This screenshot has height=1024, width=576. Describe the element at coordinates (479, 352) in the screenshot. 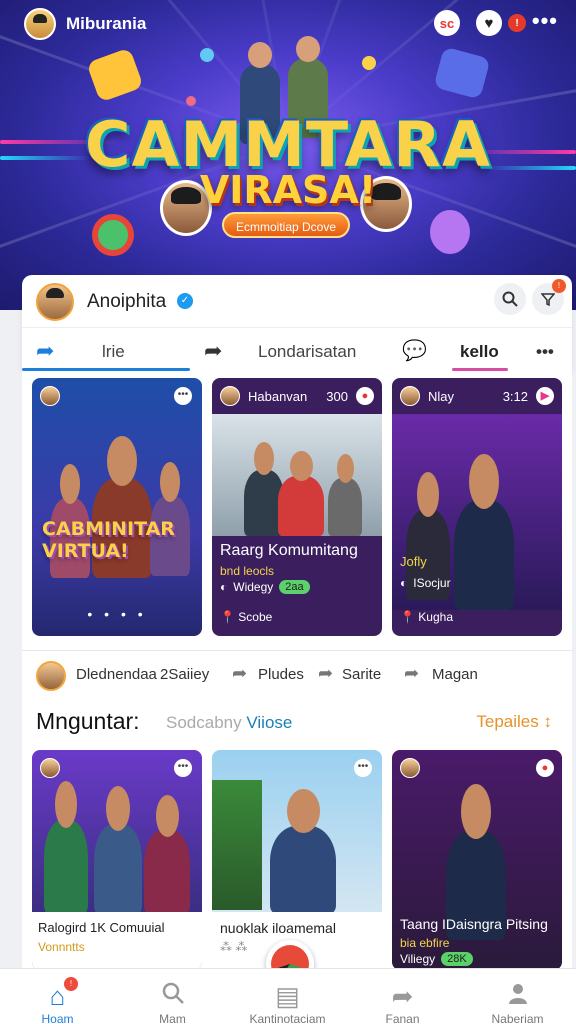

I see `tab-kello: kello` at that location.